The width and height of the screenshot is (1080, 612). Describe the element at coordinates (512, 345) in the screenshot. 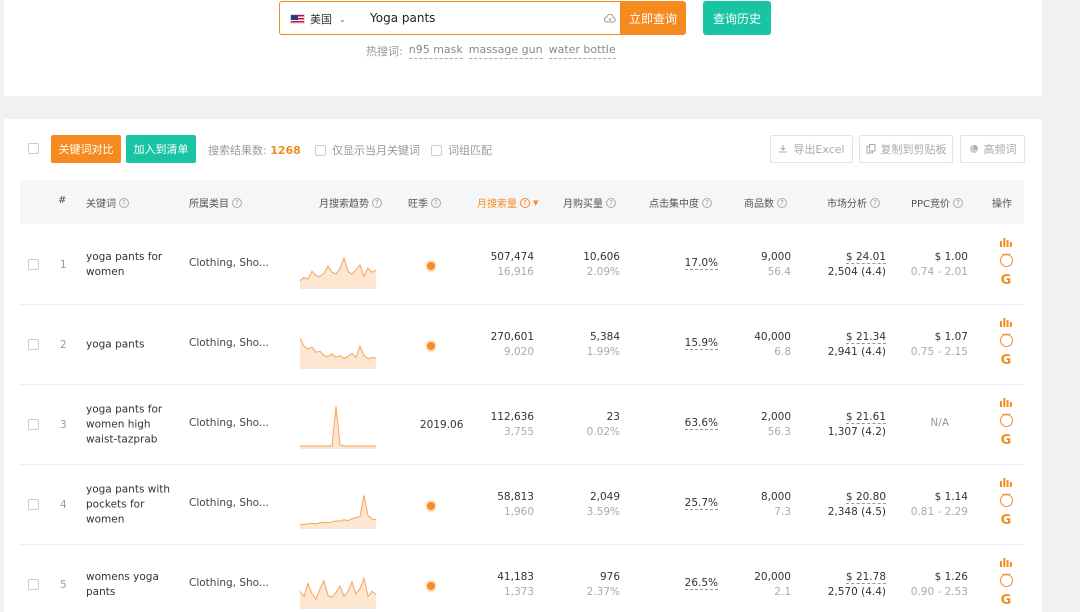

I see `row-search-volume: 270,601 9,020` at that location.